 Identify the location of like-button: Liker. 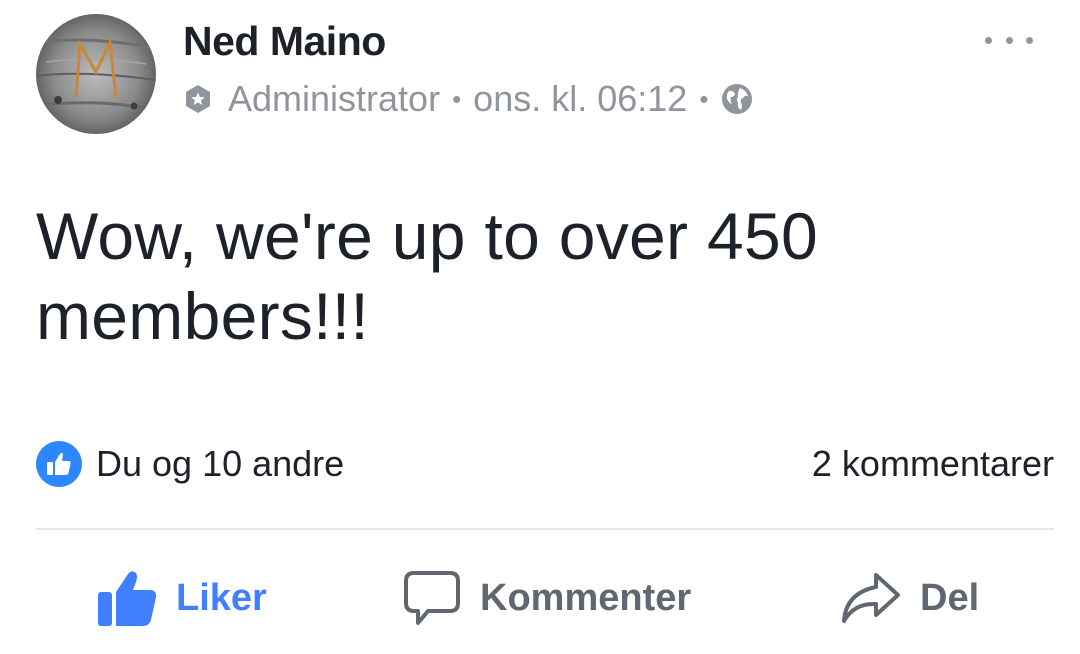
(181, 598).